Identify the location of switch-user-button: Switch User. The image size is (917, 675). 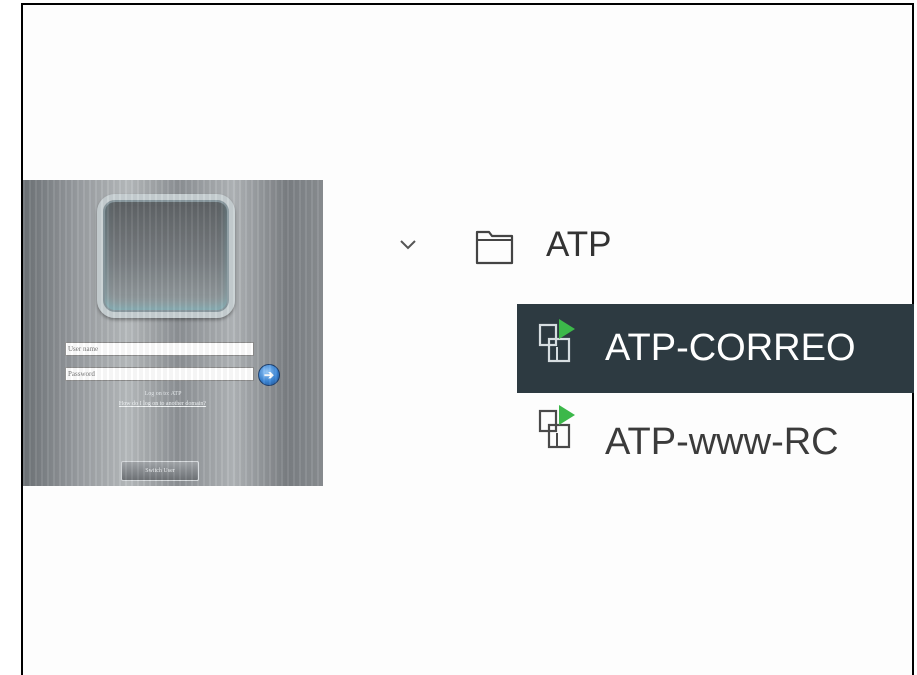
(160, 471).